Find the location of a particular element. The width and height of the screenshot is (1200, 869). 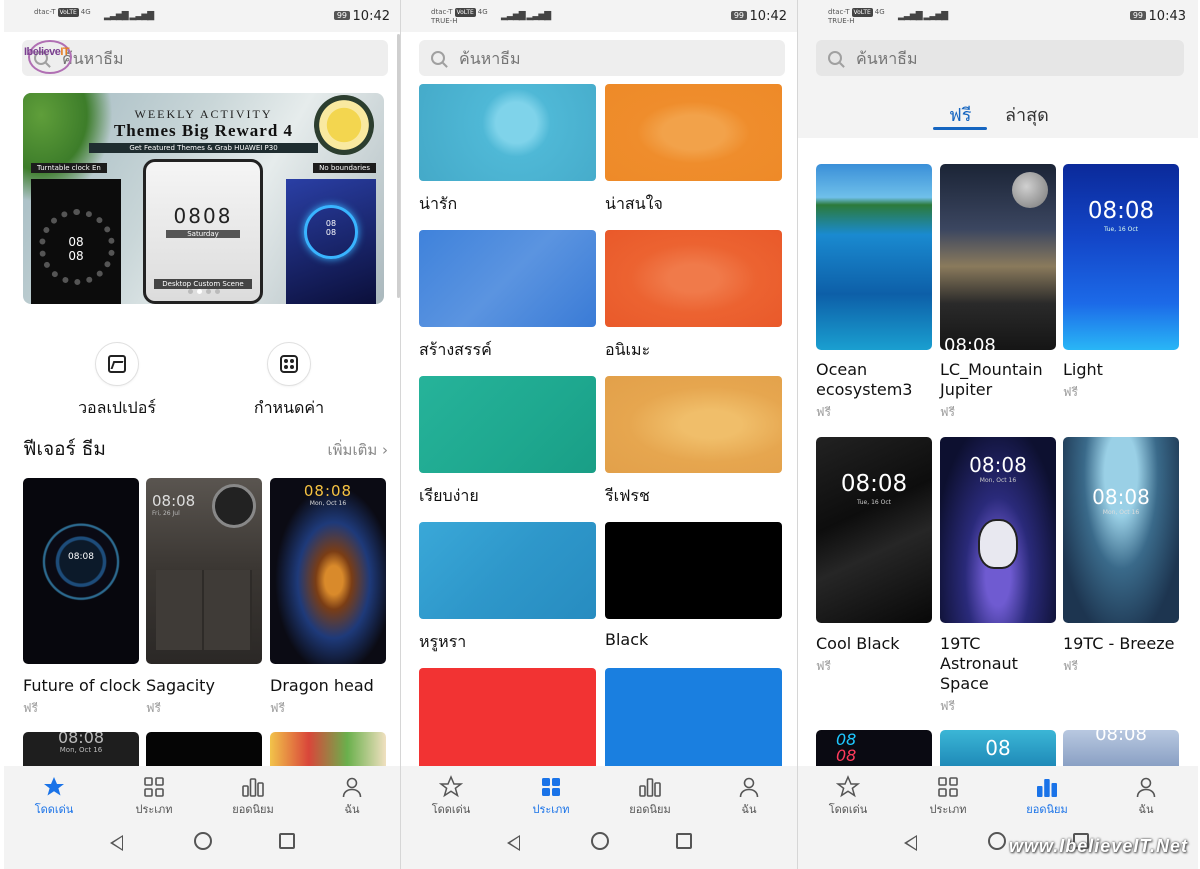

clock: 10:42 is located at coordinates (371, 16).